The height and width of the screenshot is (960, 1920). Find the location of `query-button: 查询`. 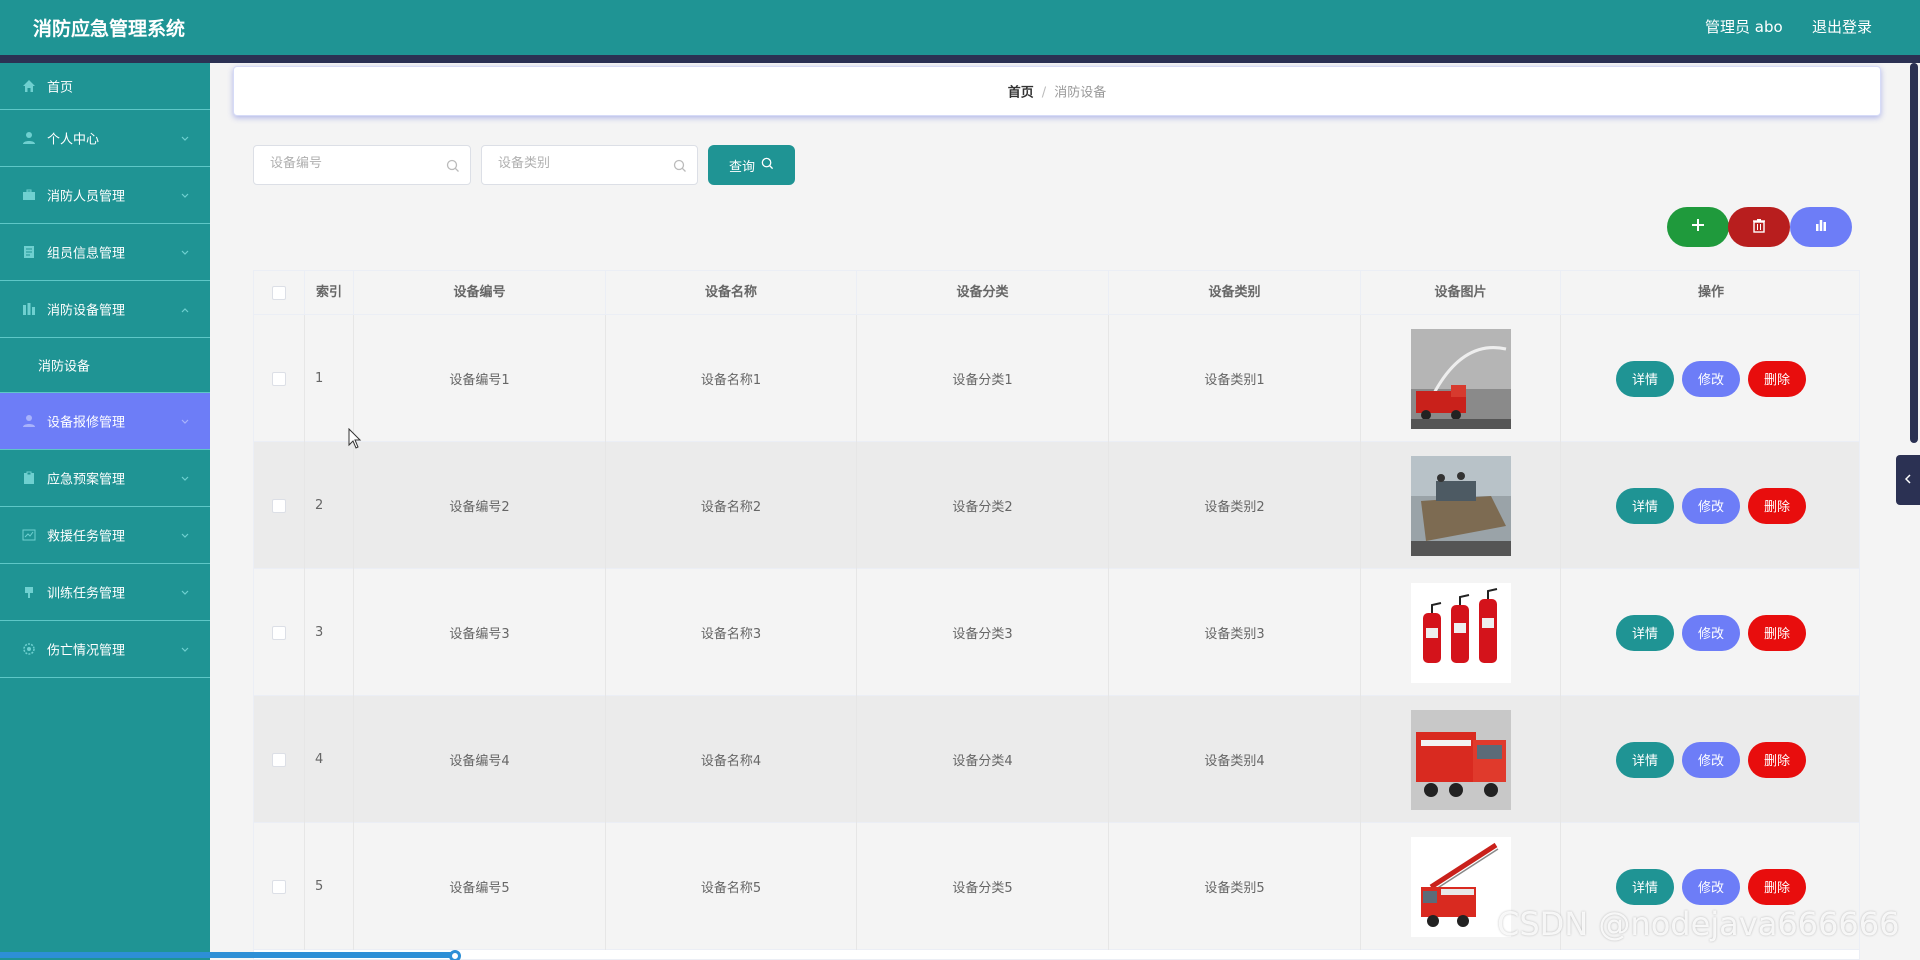

query-button: 查询 is located at coordinates (751, 165).